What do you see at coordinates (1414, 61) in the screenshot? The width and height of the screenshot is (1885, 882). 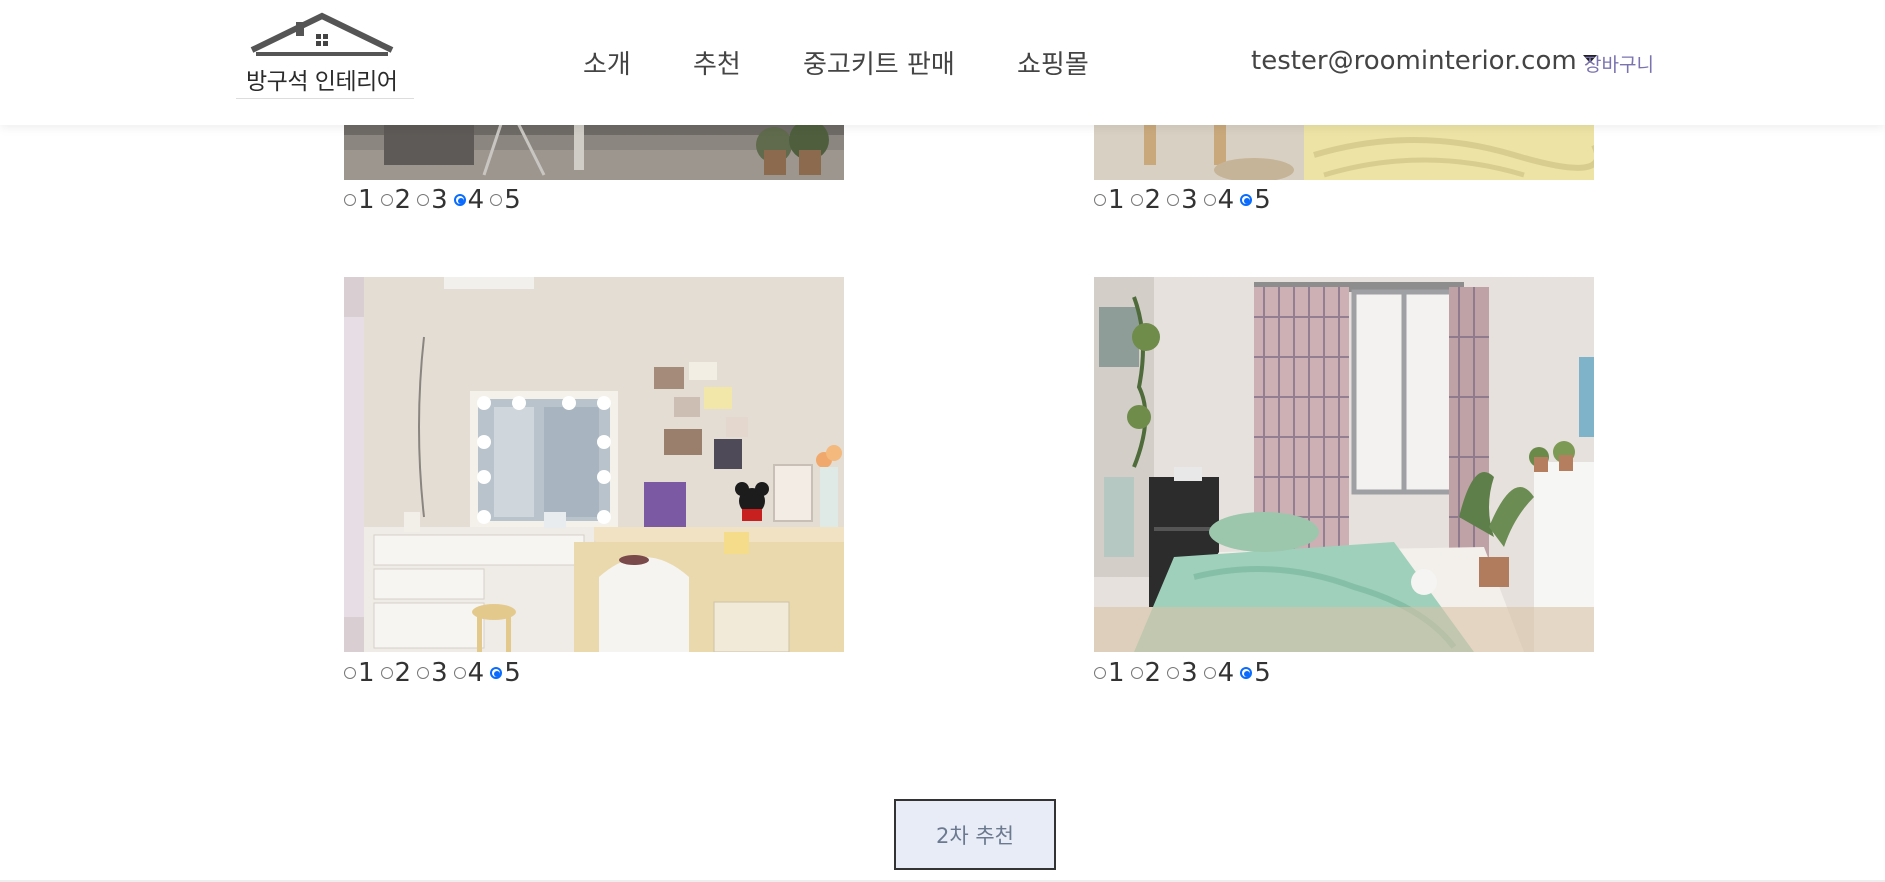 I see `user-email: tester@roominterior.com` at bounding box center [1414, 61].